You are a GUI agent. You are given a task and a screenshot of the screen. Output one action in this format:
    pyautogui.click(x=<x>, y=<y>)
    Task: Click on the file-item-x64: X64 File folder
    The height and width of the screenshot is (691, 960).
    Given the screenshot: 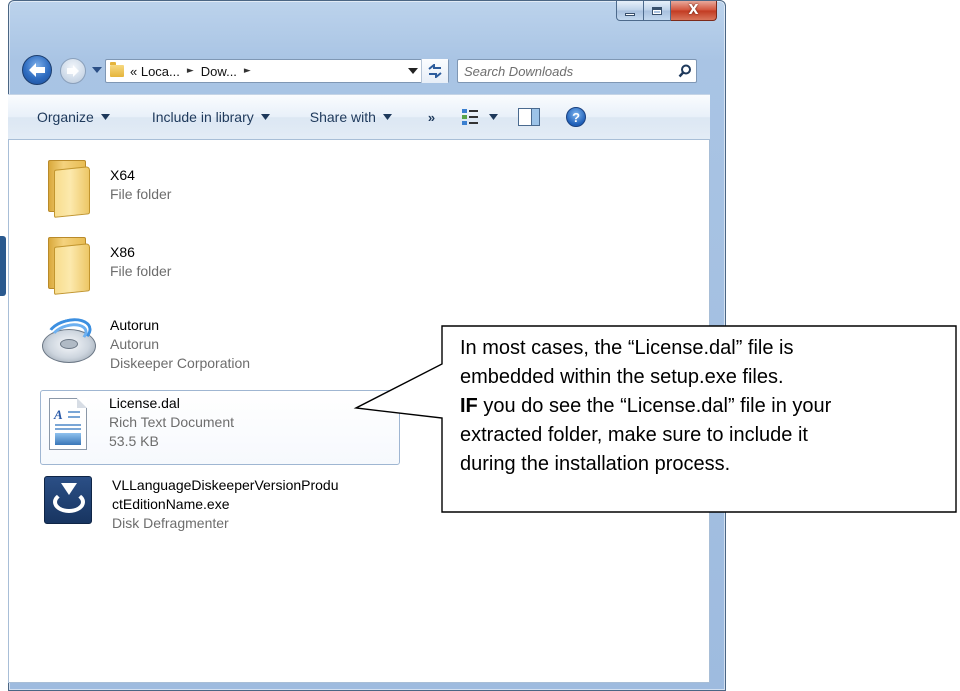 What is the action you would take?
    pyautogui.click(x=220, y=186)
    